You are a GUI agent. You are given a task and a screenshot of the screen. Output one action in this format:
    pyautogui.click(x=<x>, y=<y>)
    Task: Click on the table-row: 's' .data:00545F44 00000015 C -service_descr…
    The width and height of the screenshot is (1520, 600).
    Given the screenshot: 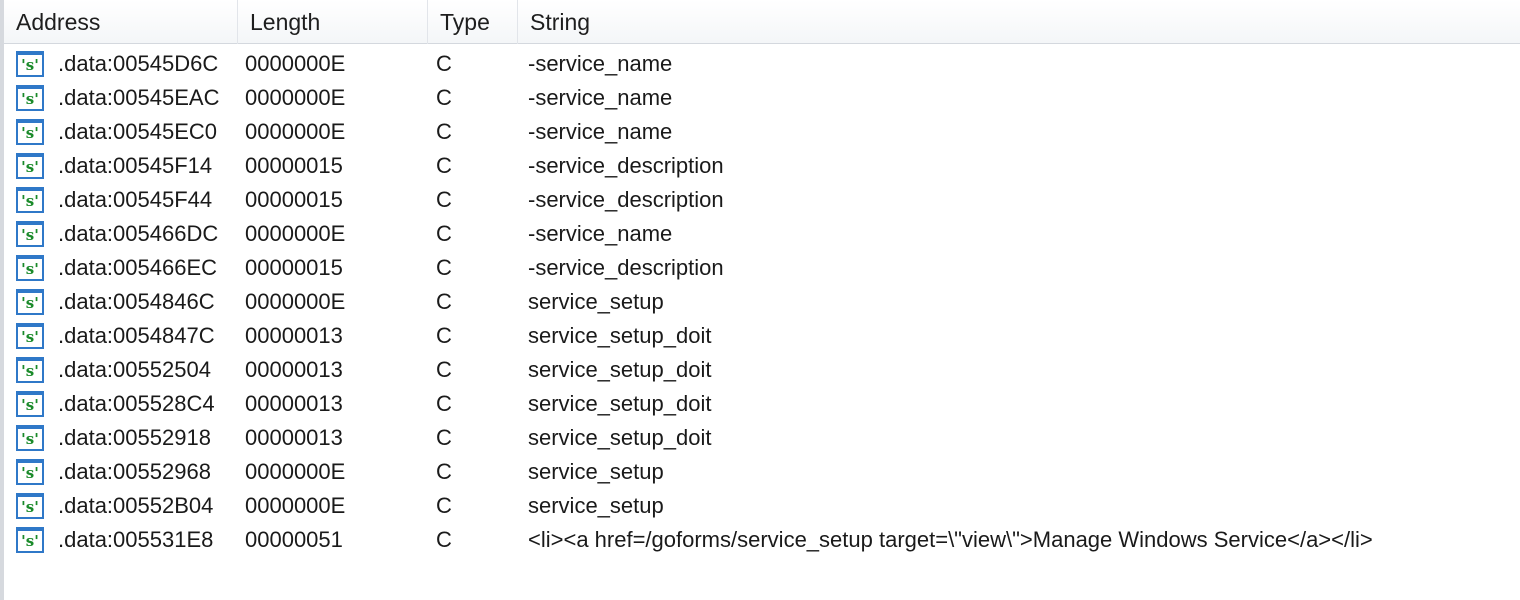 What is the action you would take?
    pyautogui.click(x=762, y=200)
    